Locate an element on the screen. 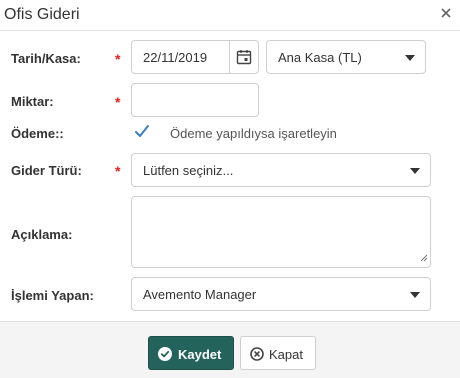  close-button: Kapat is located at coordinates (278, 353).